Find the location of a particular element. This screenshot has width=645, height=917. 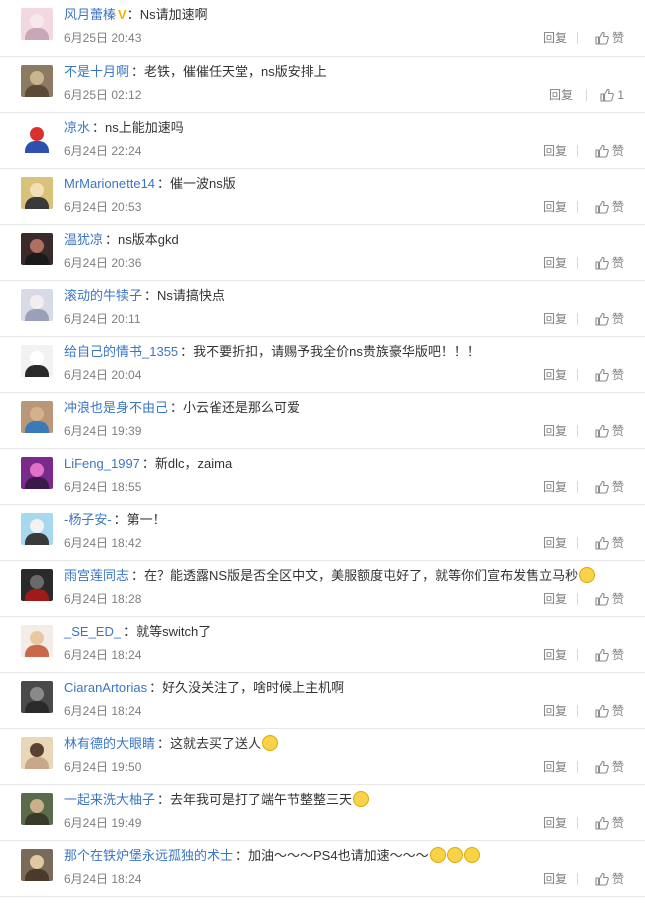

comment-username: 那个在铁炉堡永远孤独的术士 is located at coordinates (148, 855).